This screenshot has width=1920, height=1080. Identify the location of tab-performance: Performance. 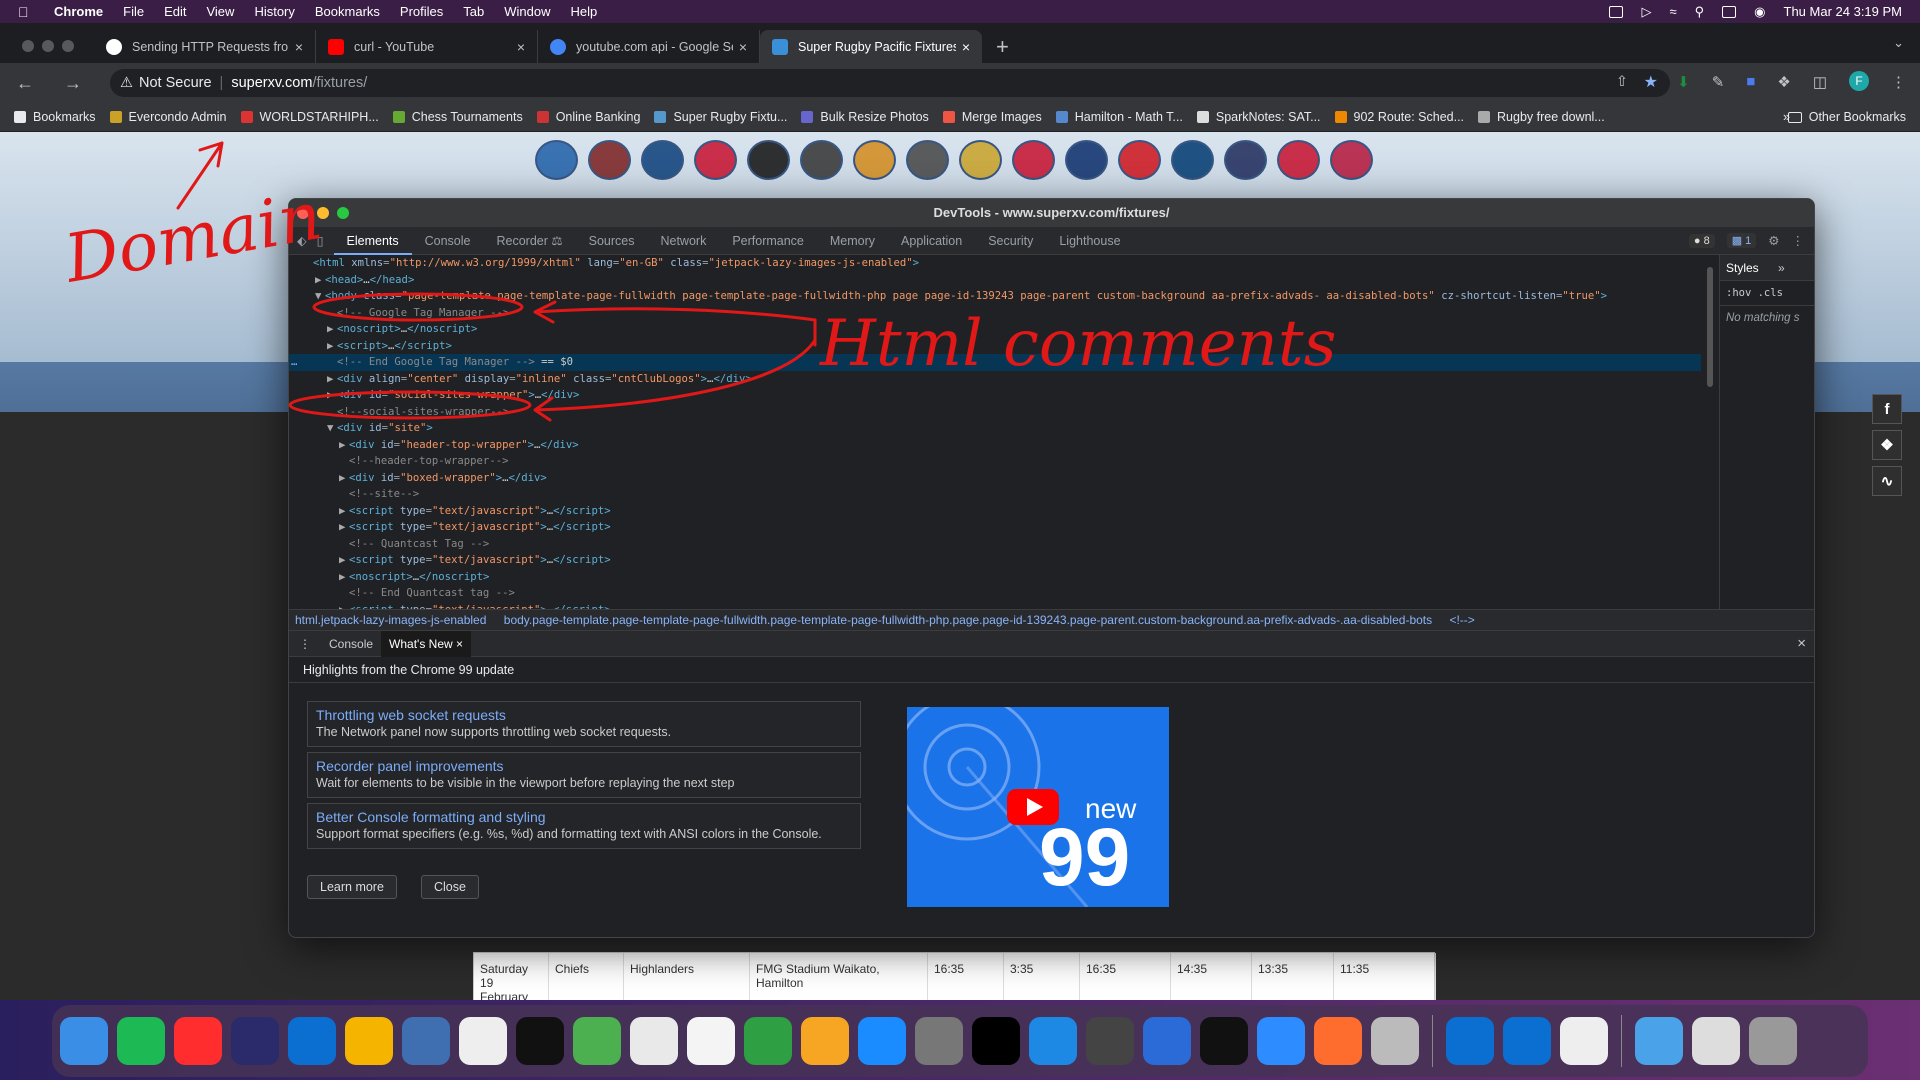
(768, 241).